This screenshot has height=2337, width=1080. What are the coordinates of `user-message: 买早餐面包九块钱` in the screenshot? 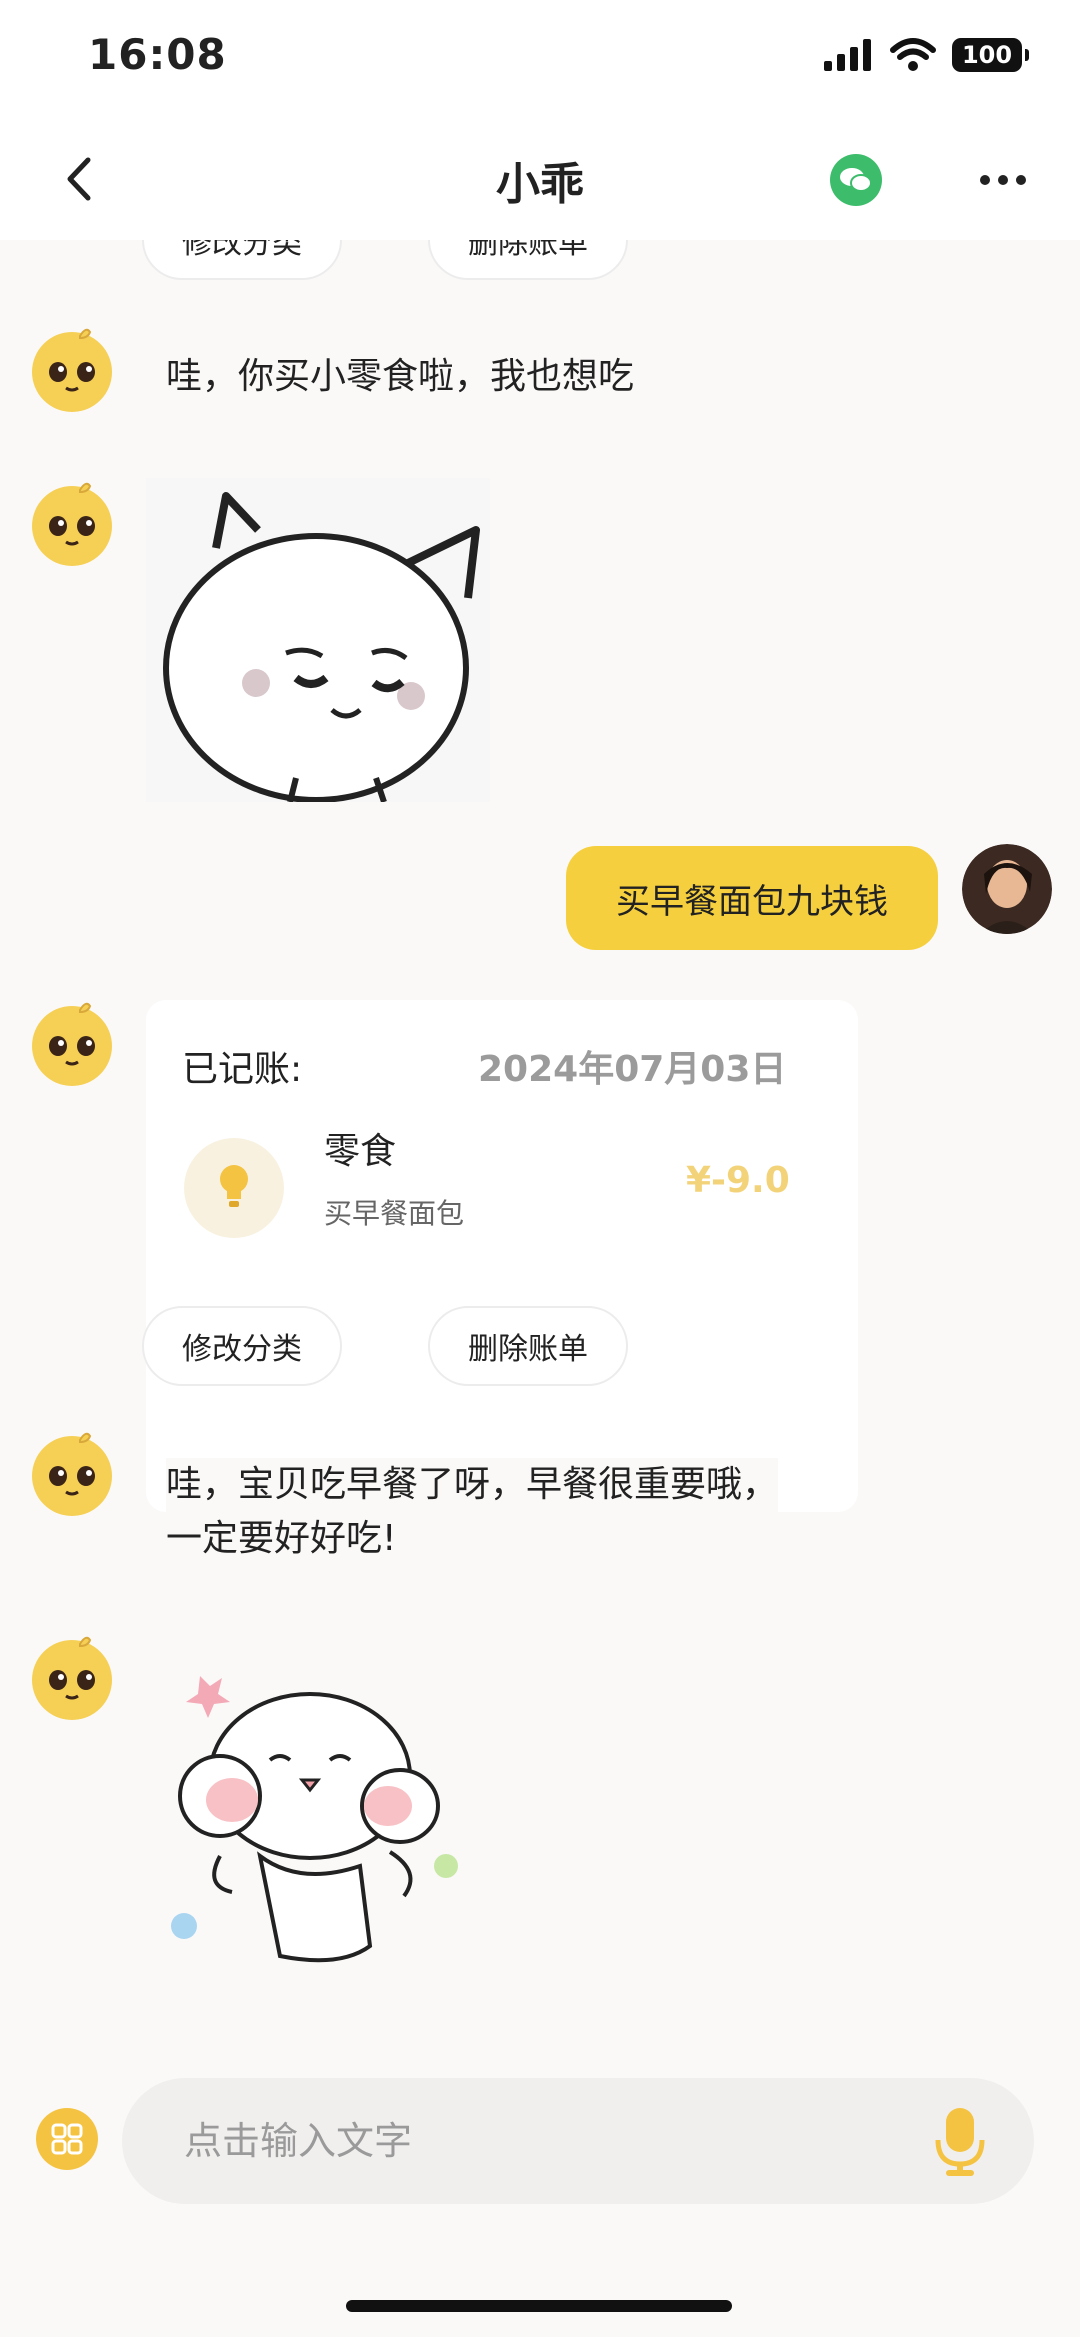 It's located at (752, 898).